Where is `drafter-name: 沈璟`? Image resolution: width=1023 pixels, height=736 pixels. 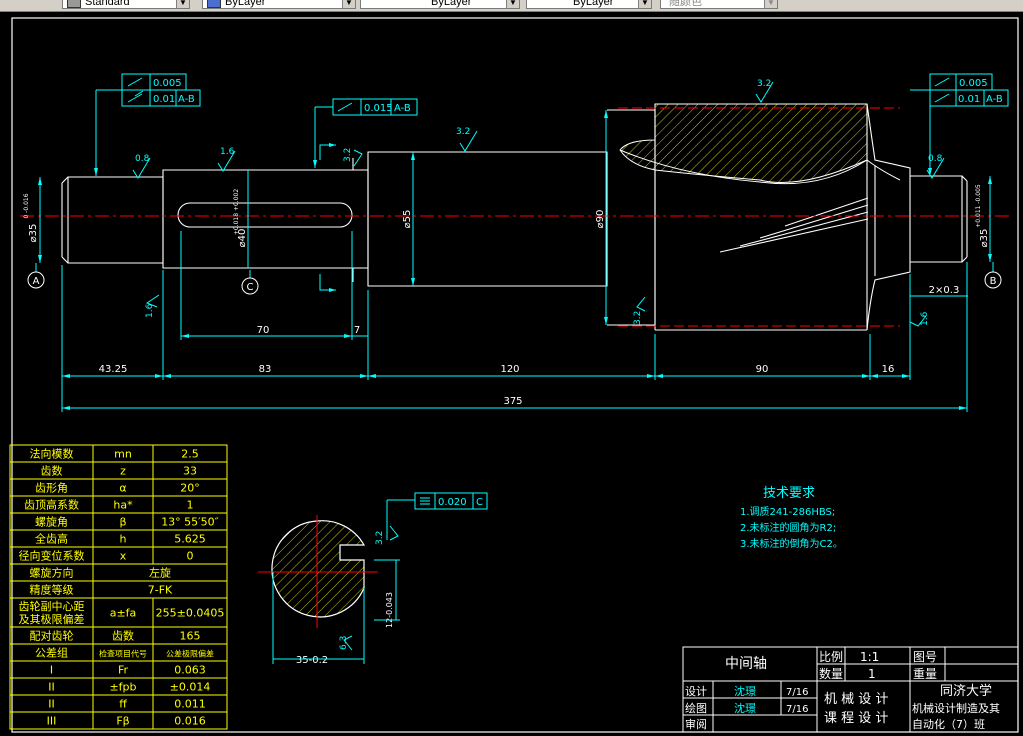
drafter-name: 沈璟 is located at coordinates (745, 708).